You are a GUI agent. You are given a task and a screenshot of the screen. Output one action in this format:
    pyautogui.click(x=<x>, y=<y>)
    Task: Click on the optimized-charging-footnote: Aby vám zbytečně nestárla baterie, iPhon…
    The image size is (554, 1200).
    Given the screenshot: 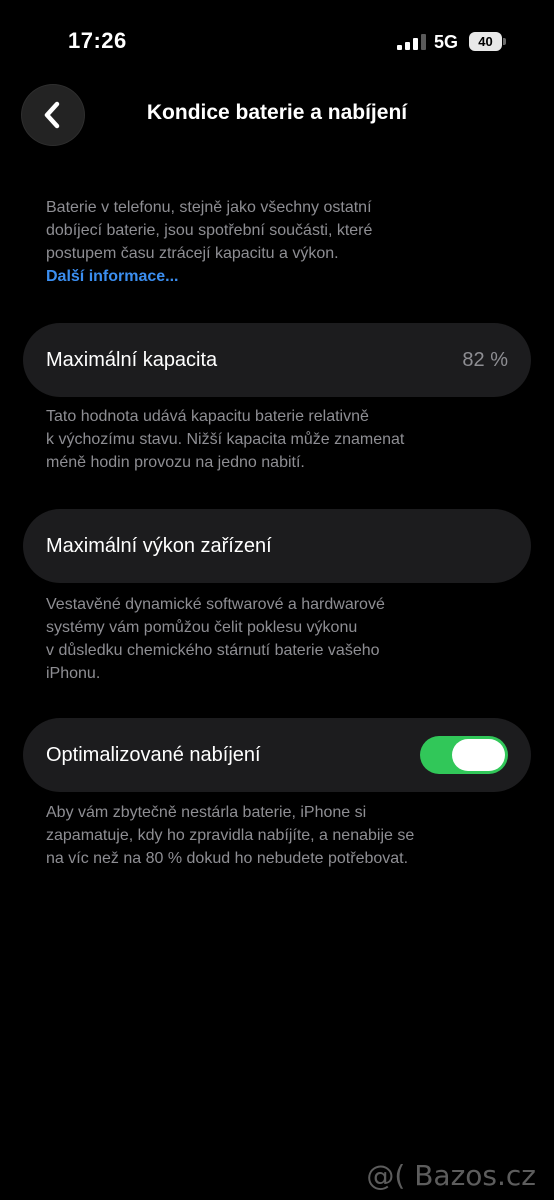 What is the action you would take?
    pyautogui.click(x=286, y=835)
    